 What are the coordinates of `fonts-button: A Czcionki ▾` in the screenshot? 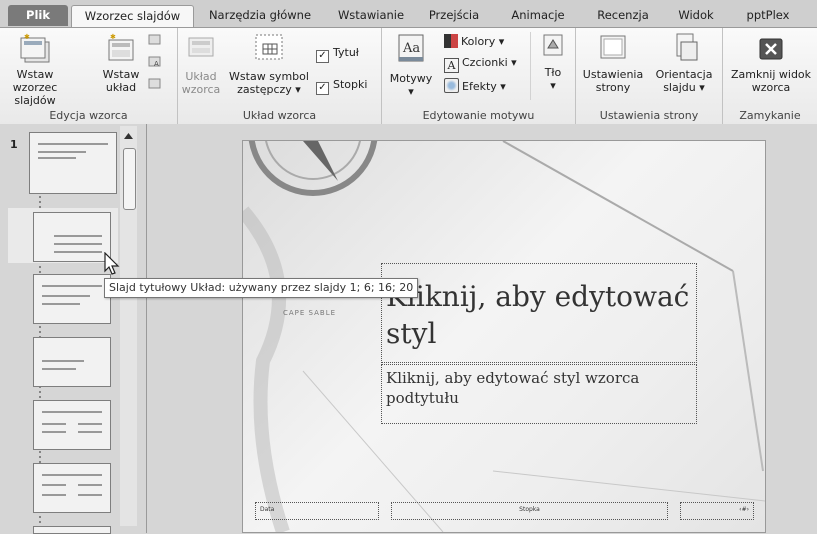 It's located at (480, 64).